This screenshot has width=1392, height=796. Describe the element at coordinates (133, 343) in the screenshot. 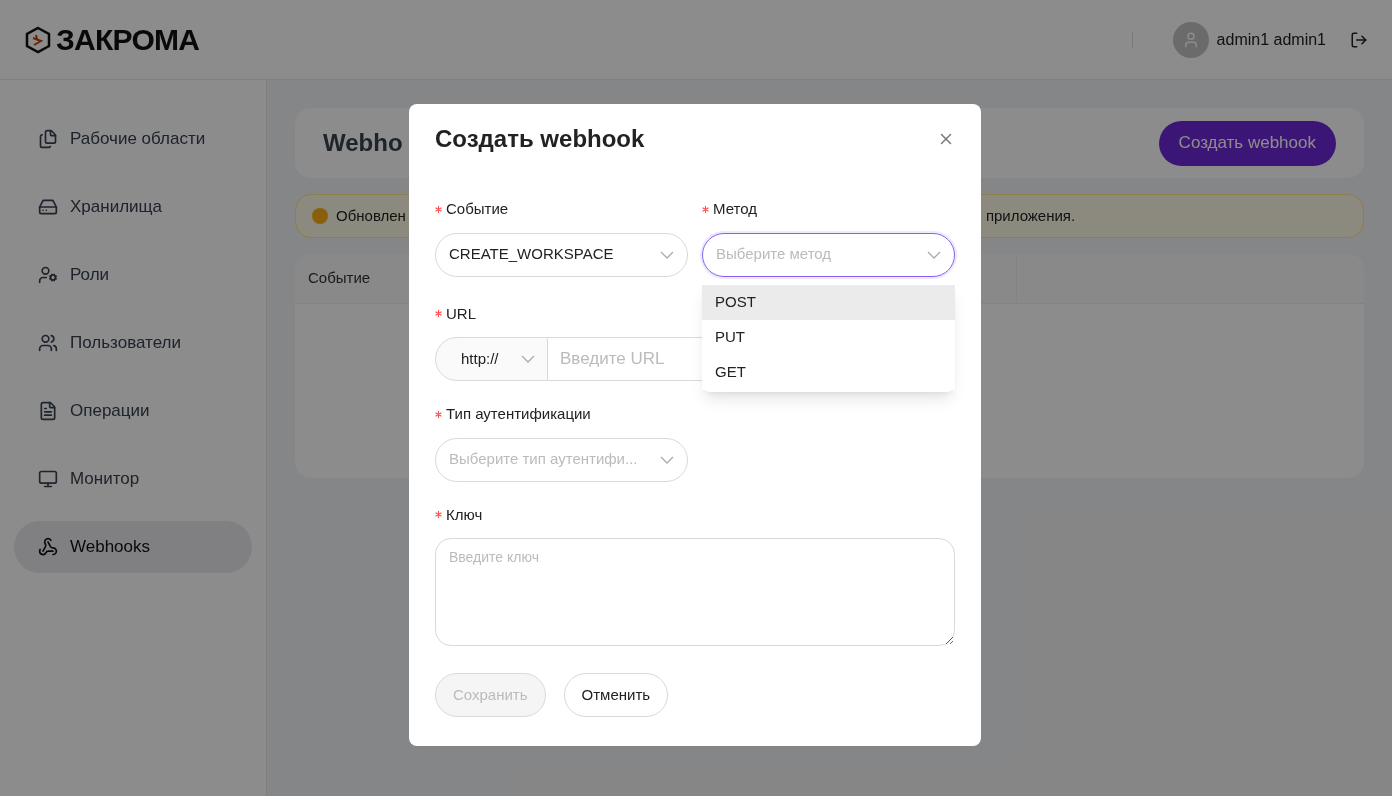

I see `sidebar-item: Пользователи` at that location.